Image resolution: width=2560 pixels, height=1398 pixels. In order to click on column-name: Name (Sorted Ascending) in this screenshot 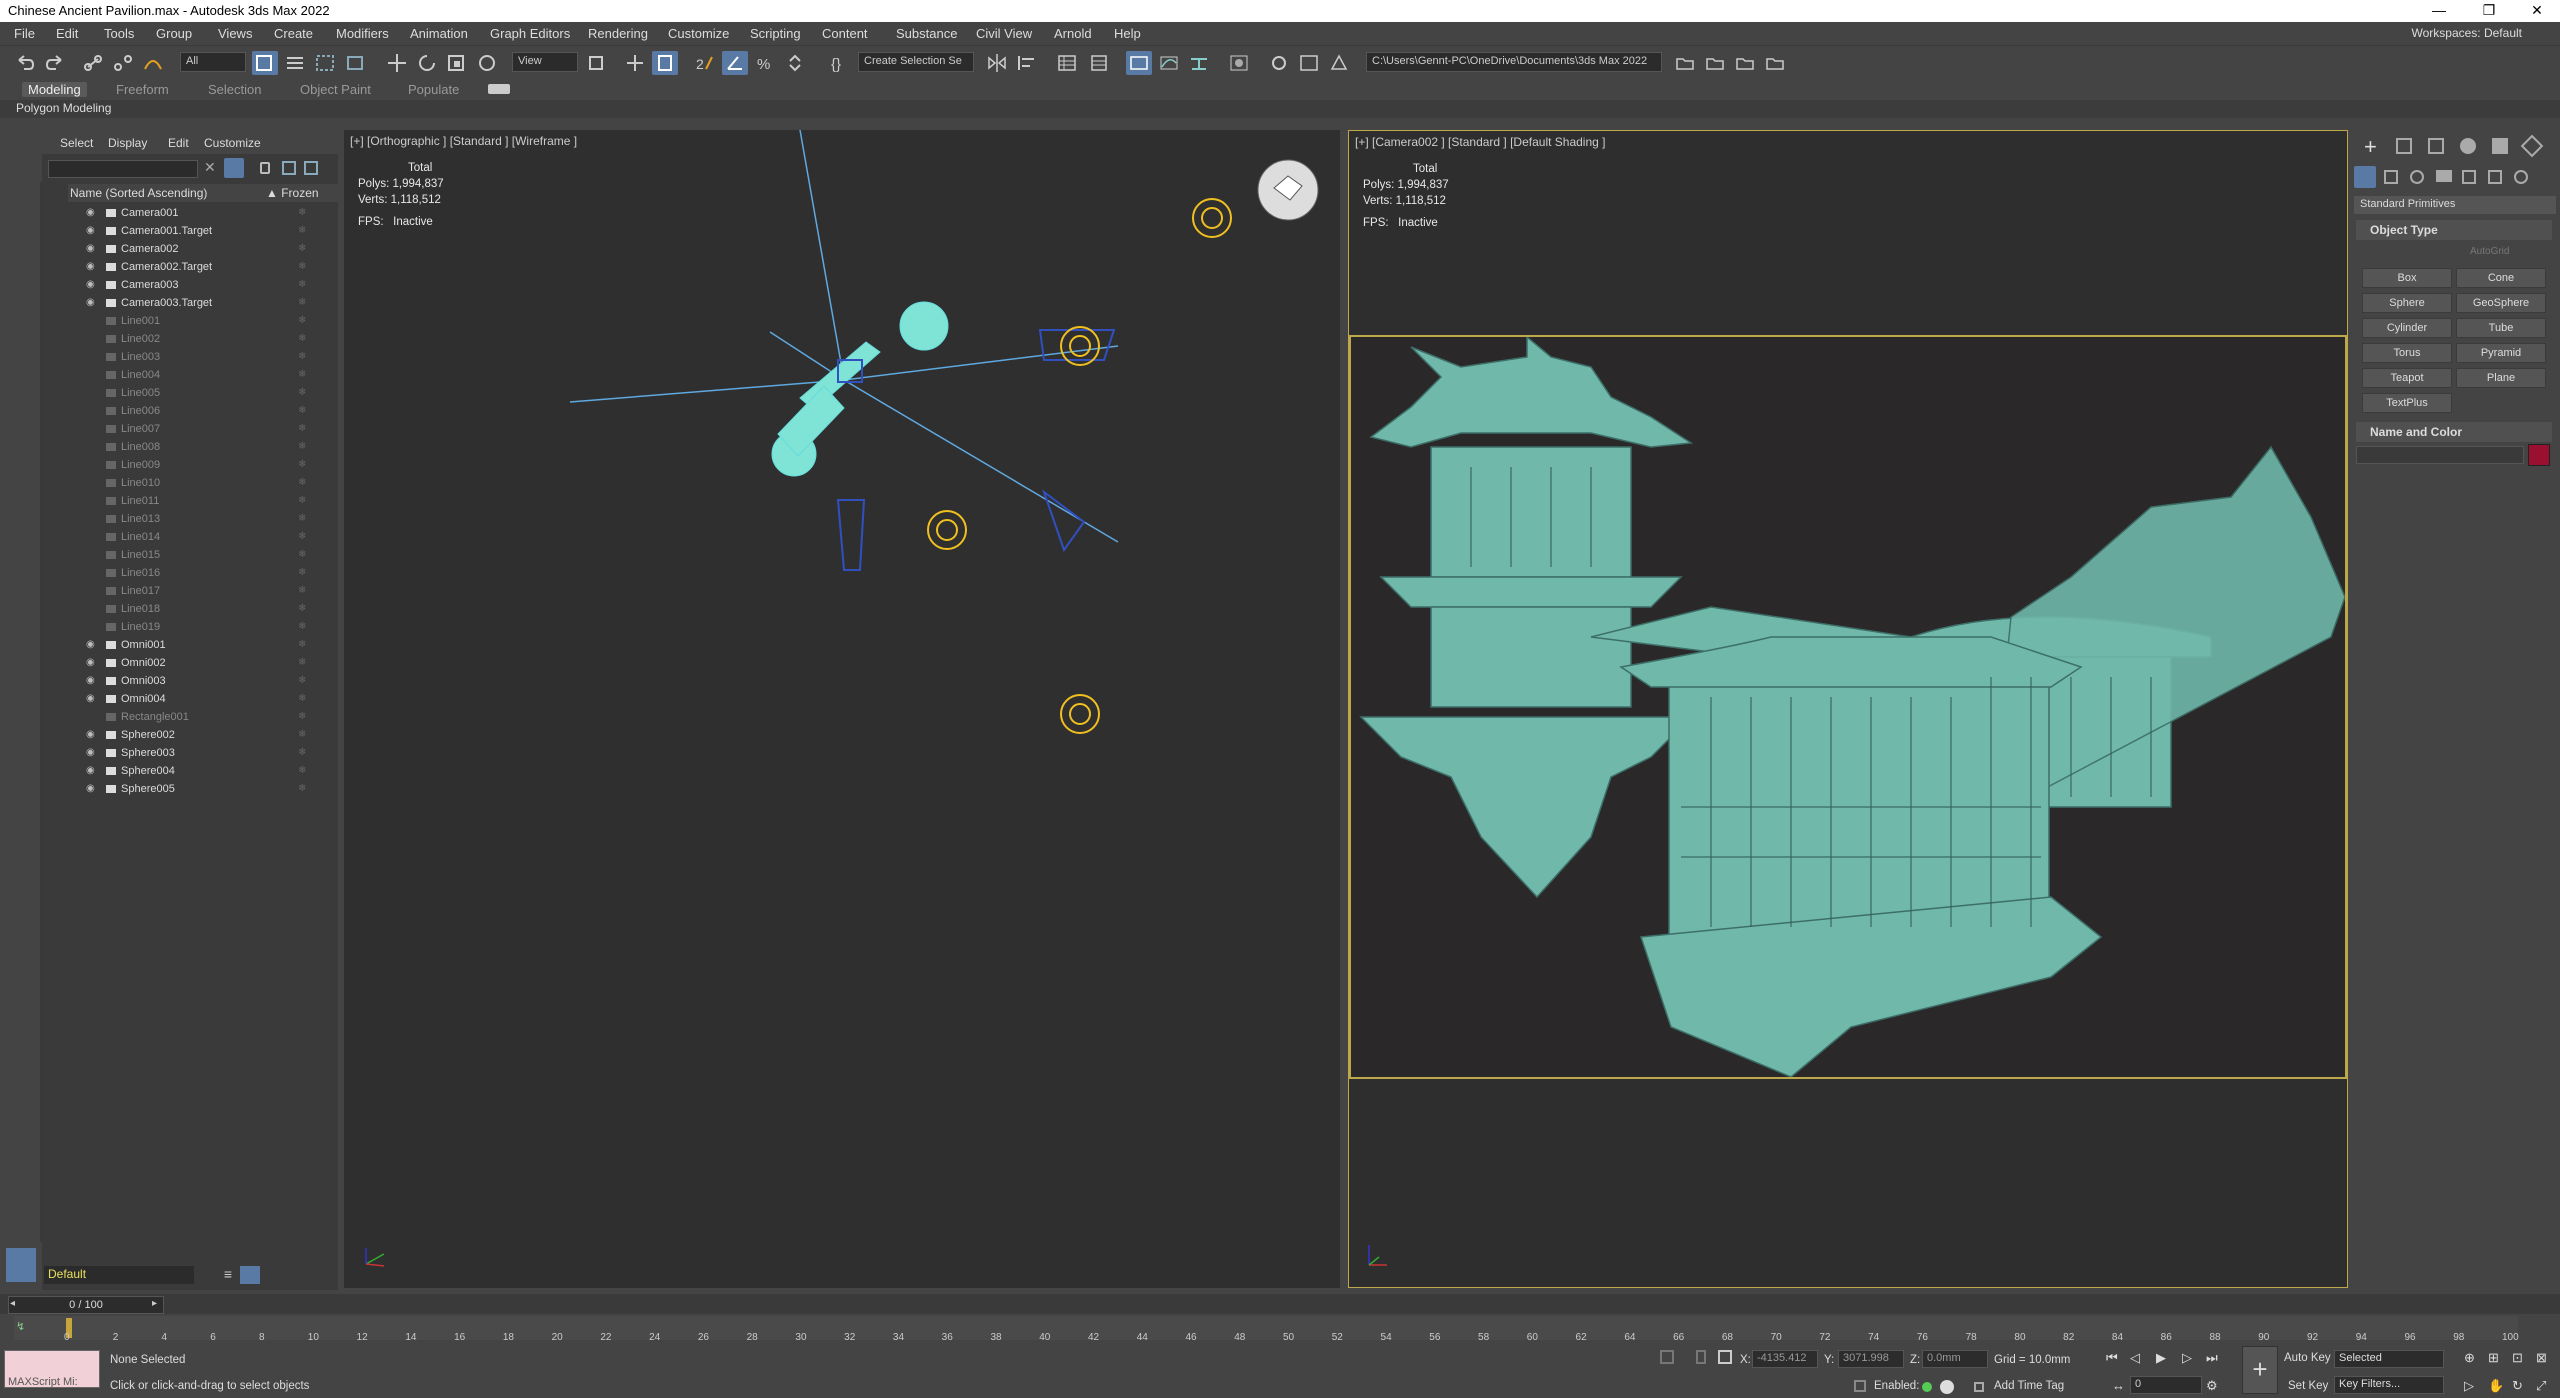, I will do `click(138, 193)`.